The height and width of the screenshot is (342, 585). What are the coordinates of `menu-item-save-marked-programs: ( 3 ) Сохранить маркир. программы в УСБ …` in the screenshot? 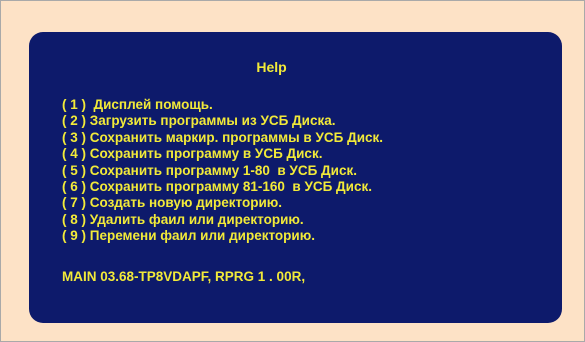 It's located at (222, 138).